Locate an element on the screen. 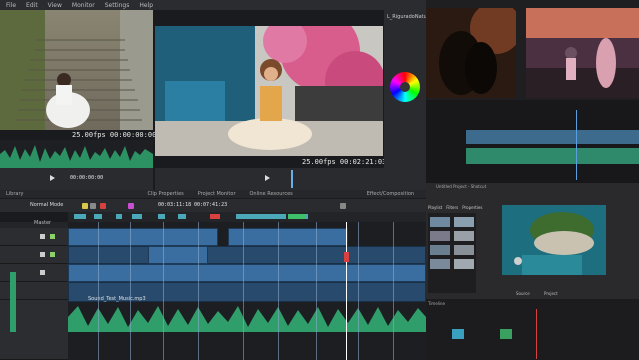 The height and width of the screenshot is (360, 639). tab-clip-properties: Clip Properties is located at coordinates (165, 194).